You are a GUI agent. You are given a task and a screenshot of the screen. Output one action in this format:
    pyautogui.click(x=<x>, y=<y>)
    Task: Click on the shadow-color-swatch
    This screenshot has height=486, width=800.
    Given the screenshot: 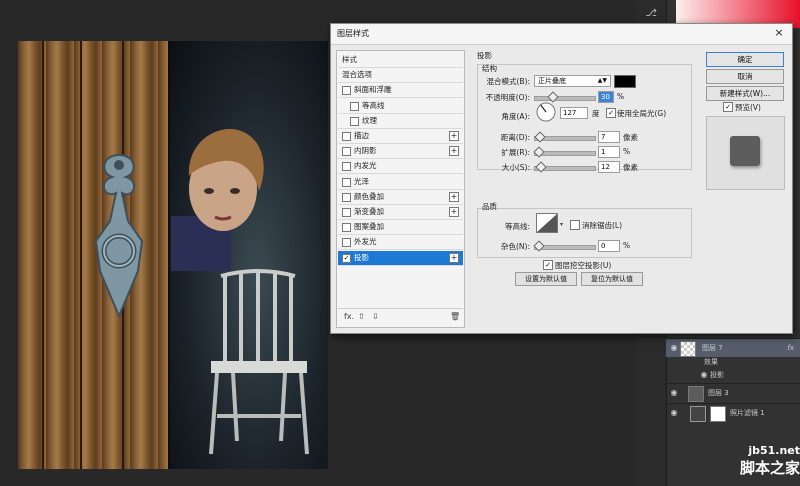 What is the action you would take?
    pyautogui.click(x=625, y=81)
    